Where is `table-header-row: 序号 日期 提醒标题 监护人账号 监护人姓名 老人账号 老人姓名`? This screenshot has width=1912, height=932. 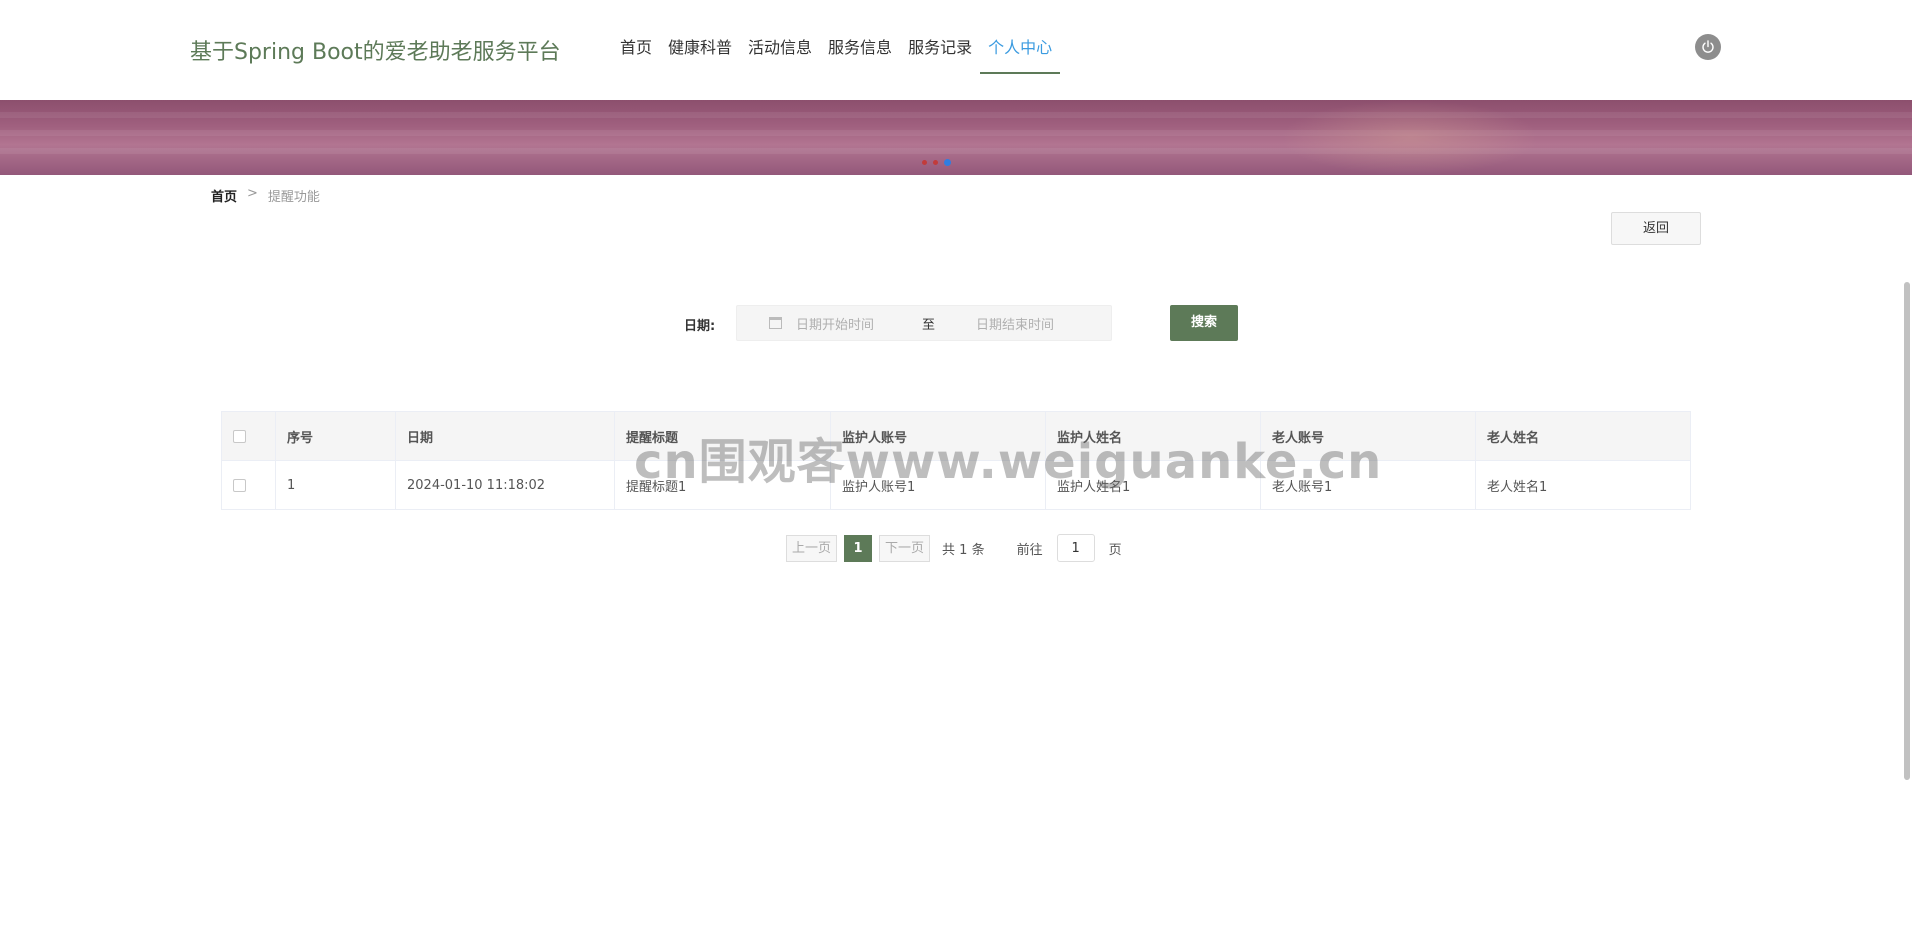
table-header-row: 序号 日期 提醒标题 监护人账号 监护人姓名 老人账号 老人姓名 is located at coordinates (956, 436).